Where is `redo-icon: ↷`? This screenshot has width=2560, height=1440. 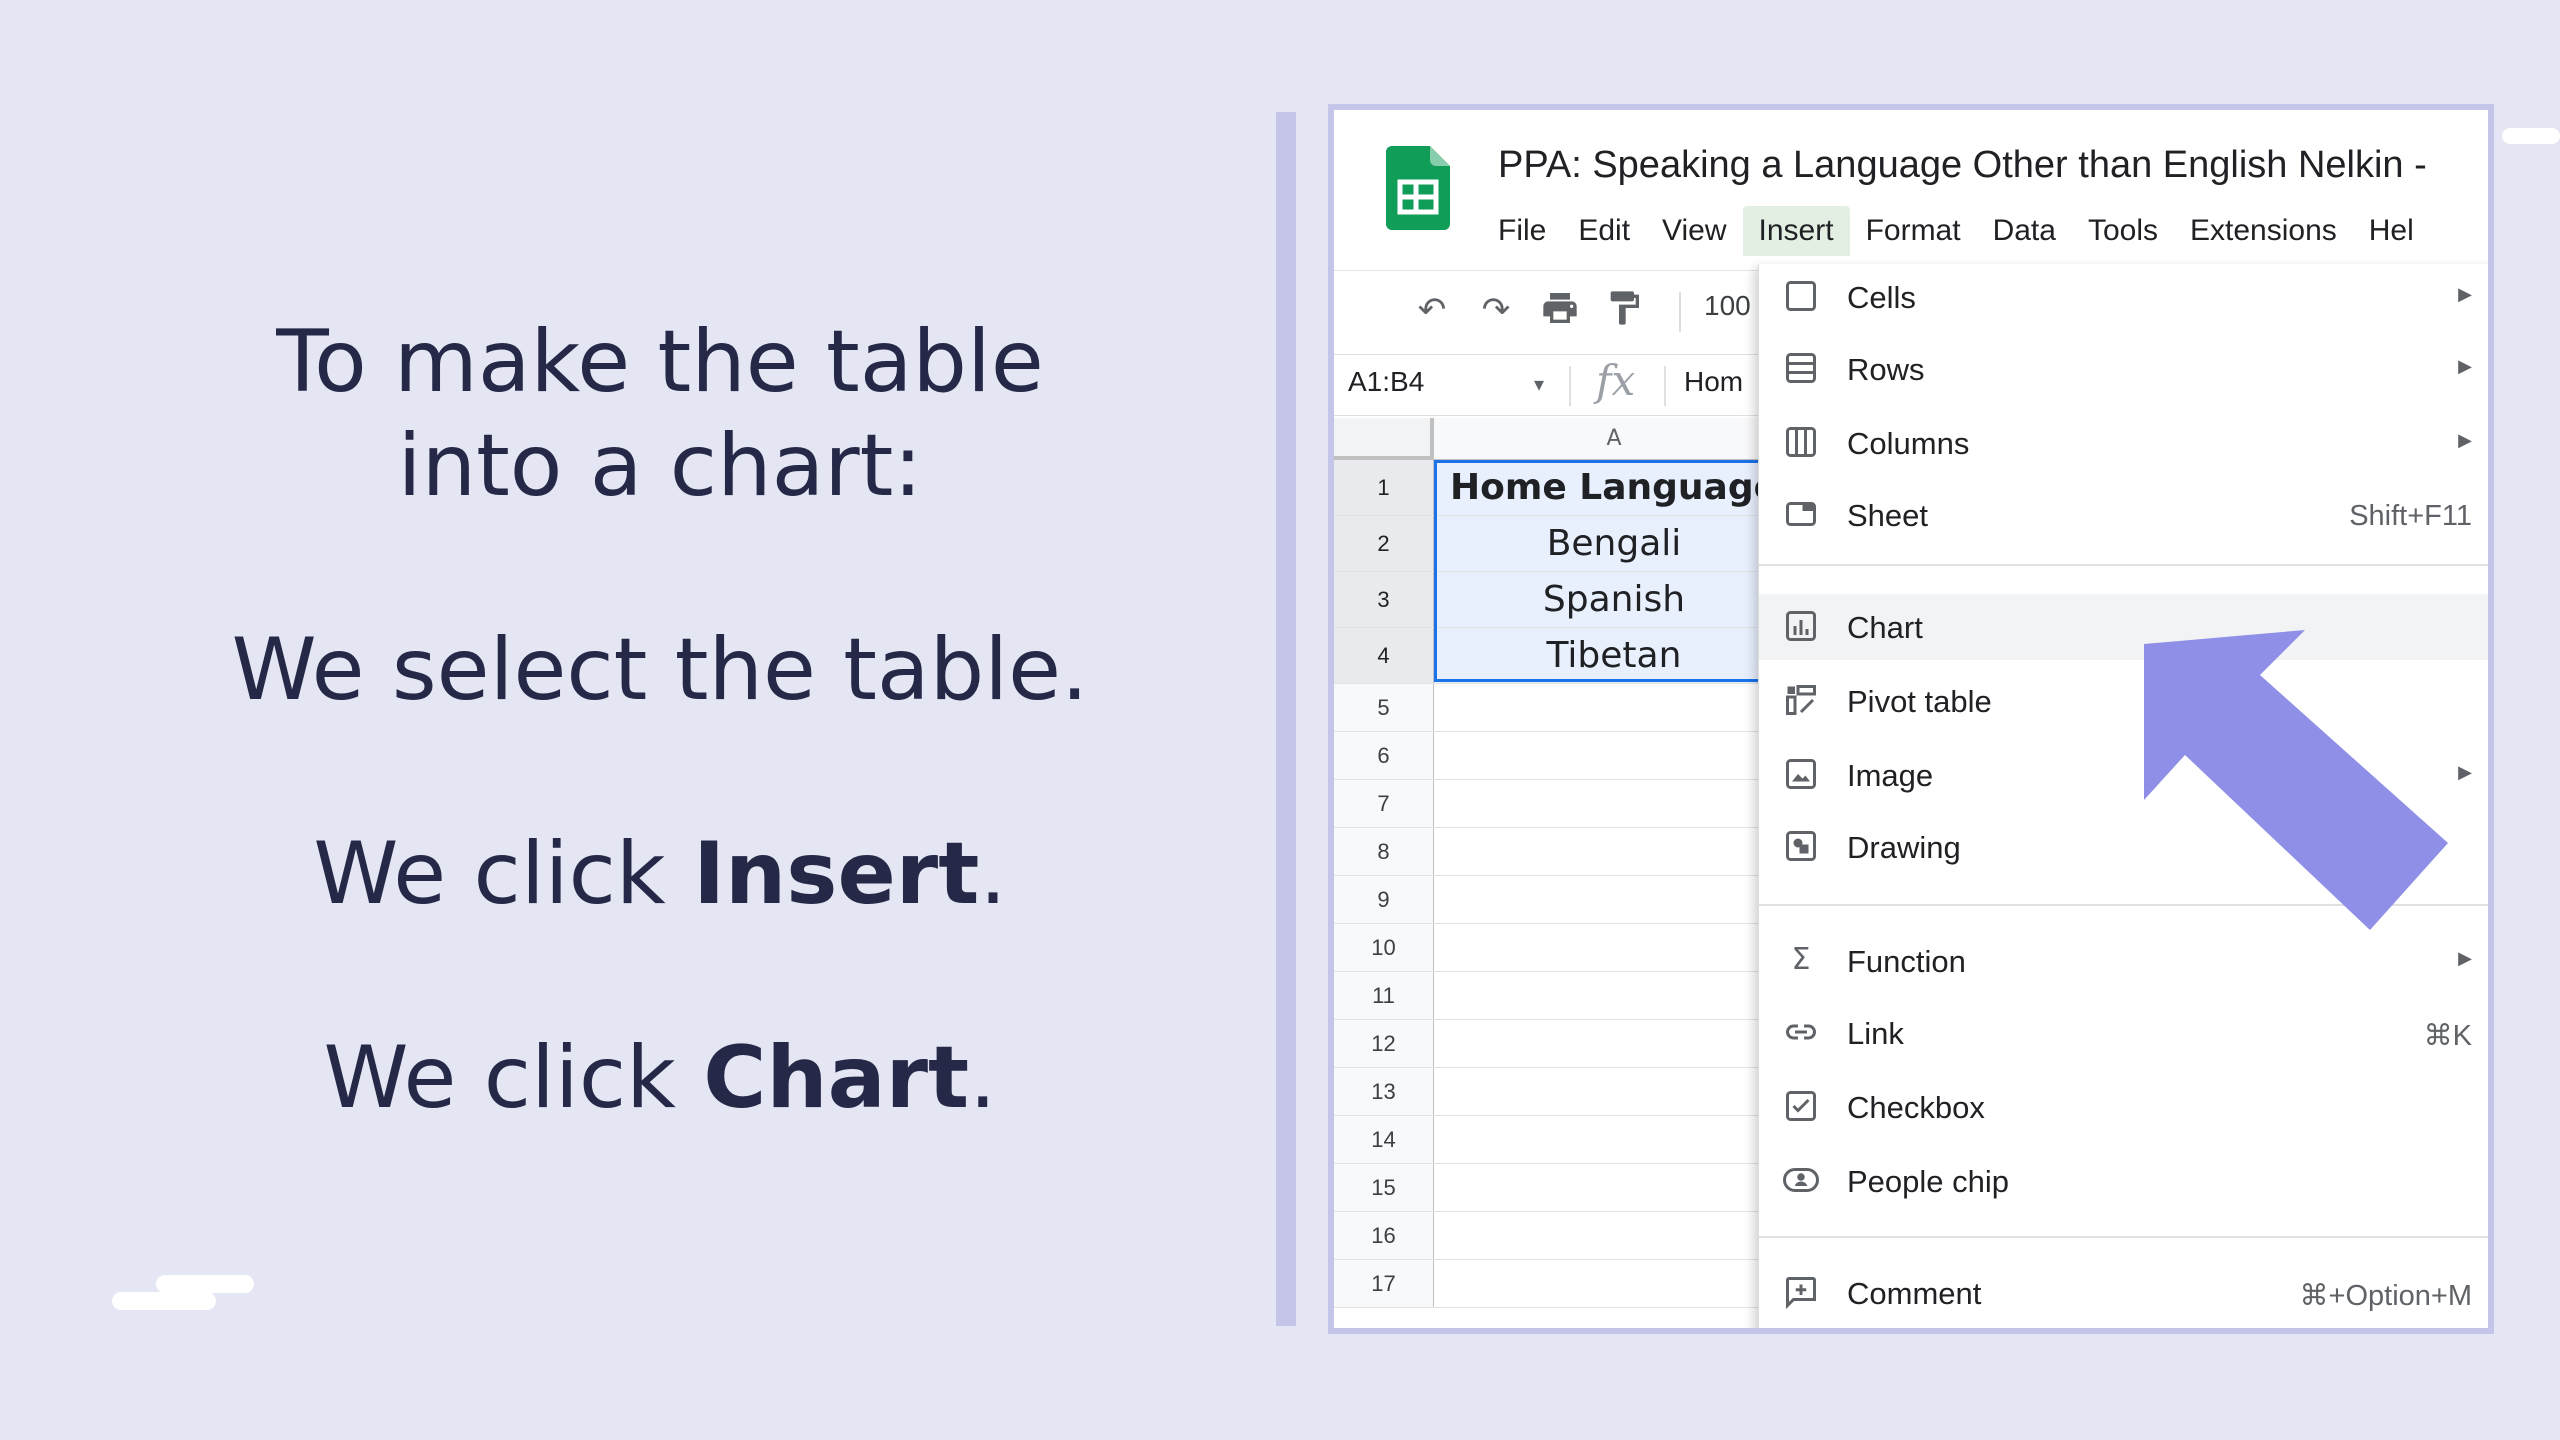 redo-icon: ↷ is located at coordinates (1496, 310).